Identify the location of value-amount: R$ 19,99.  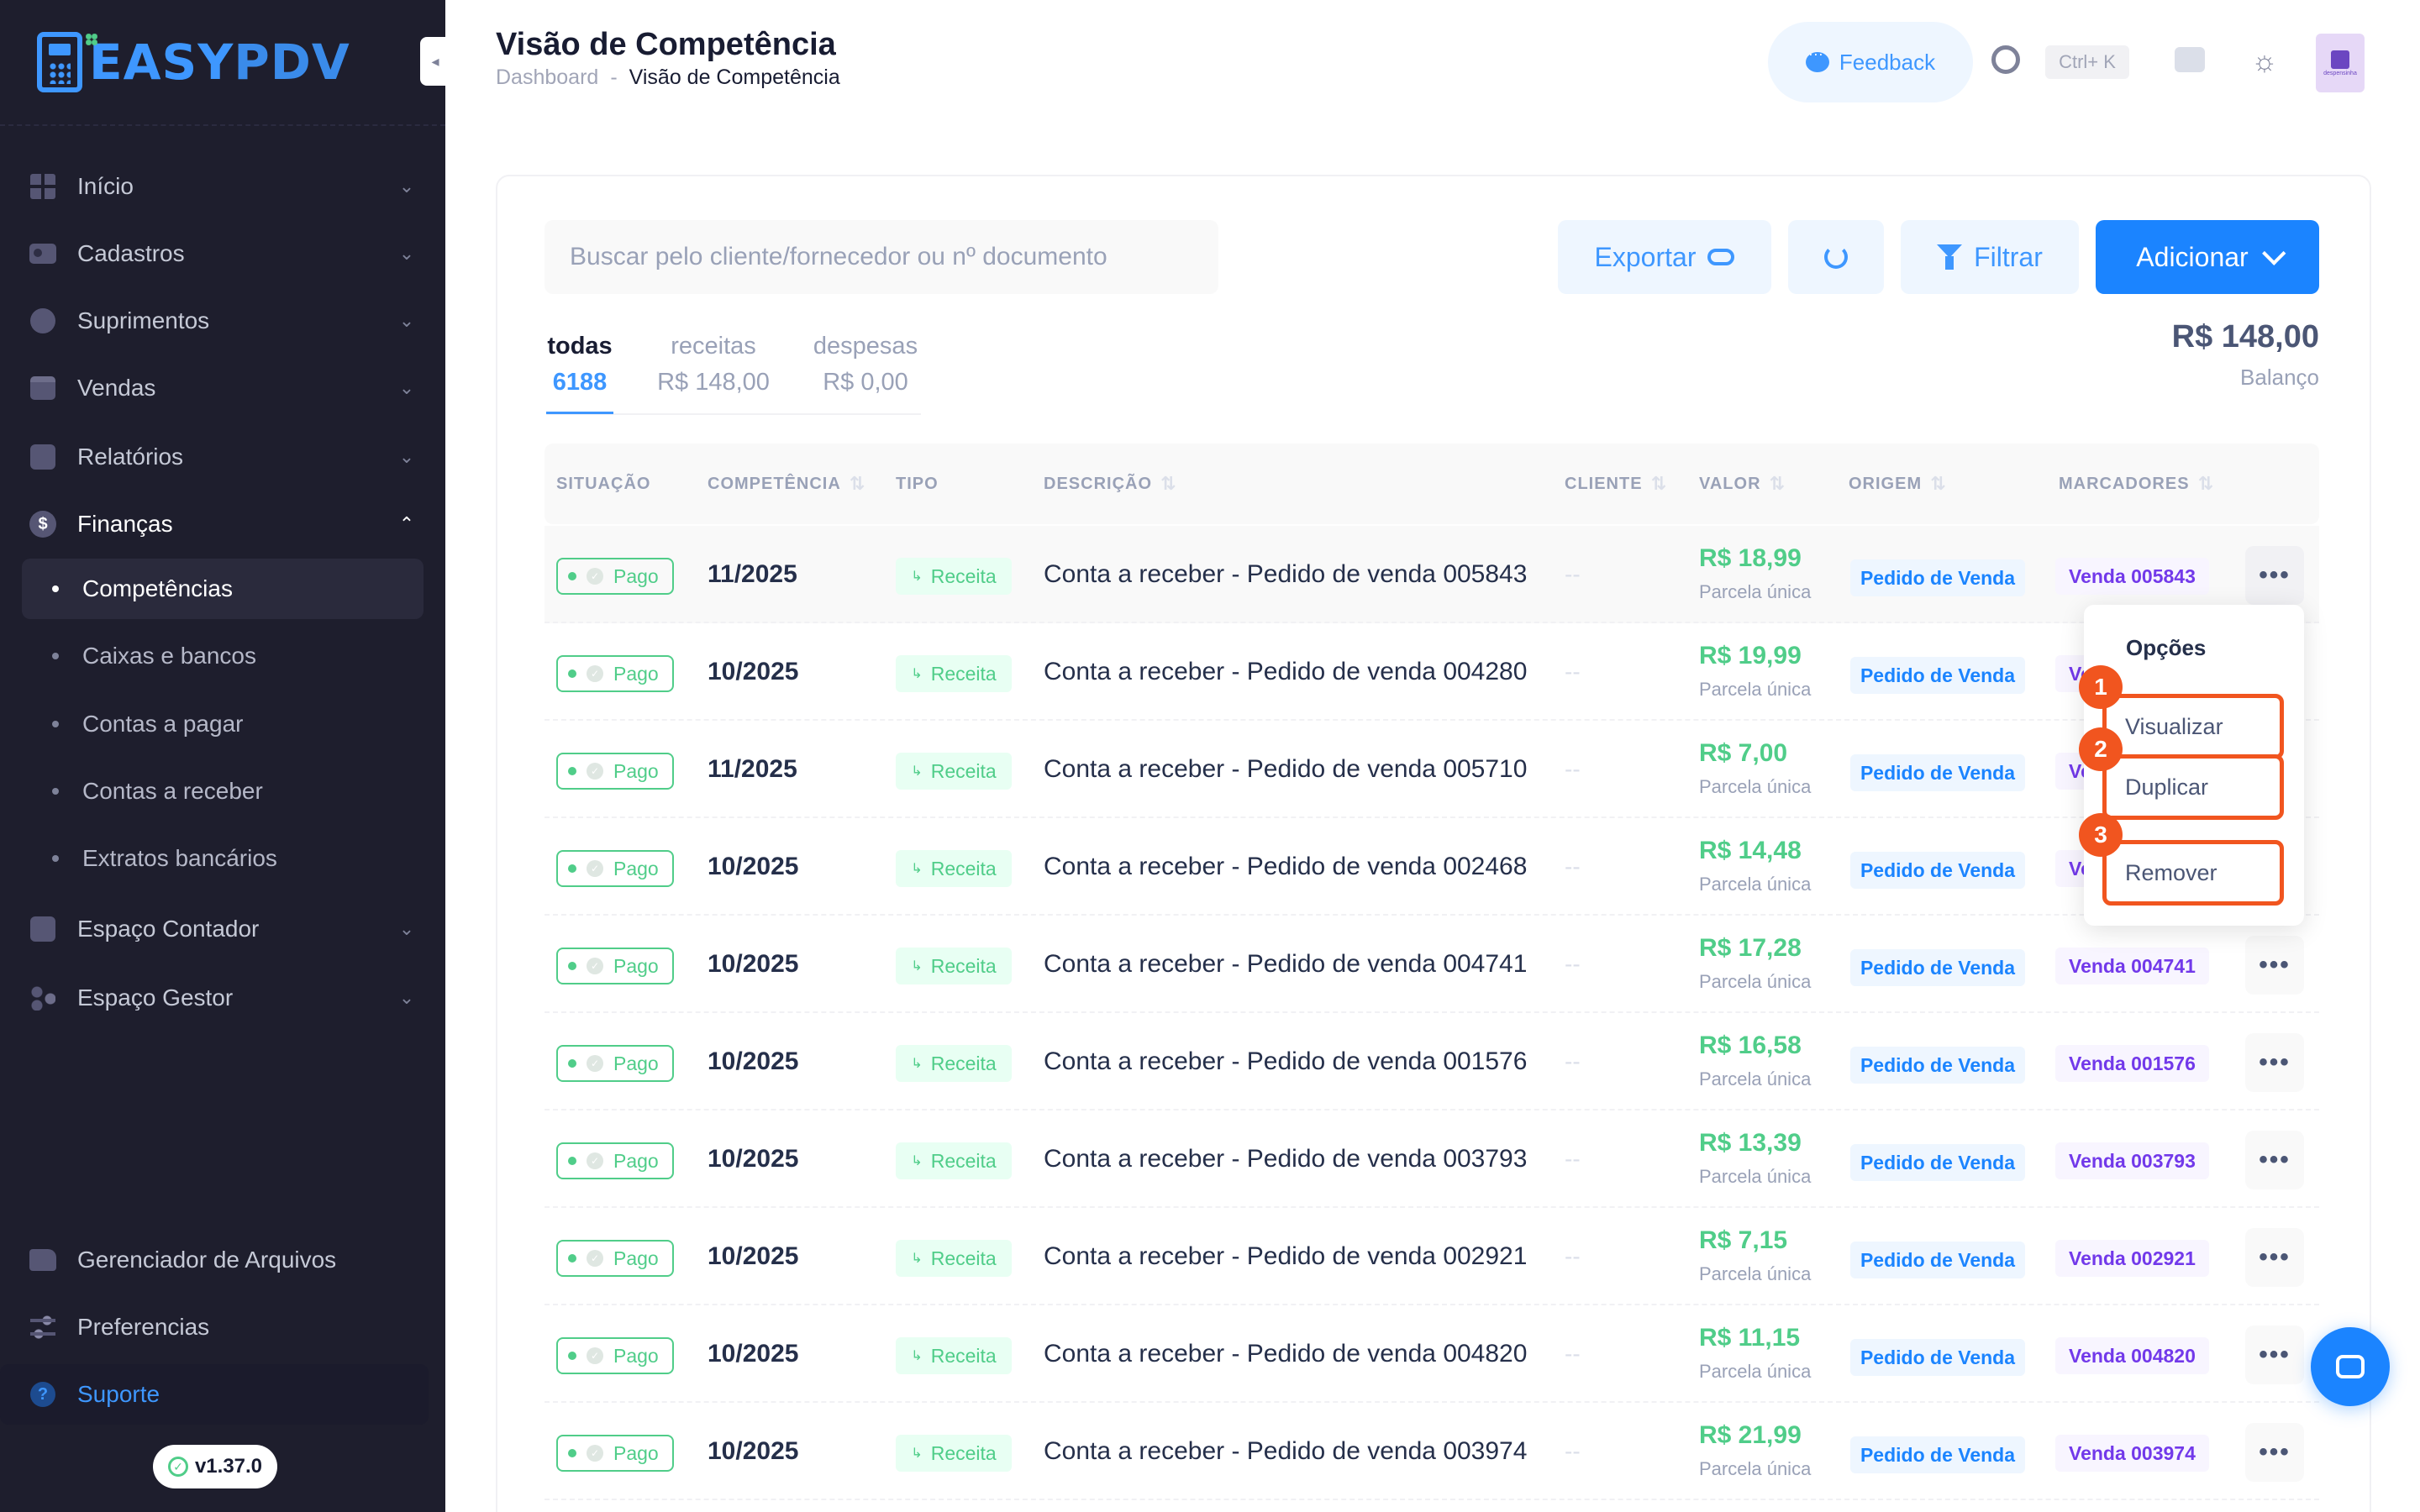
(1750, 655).